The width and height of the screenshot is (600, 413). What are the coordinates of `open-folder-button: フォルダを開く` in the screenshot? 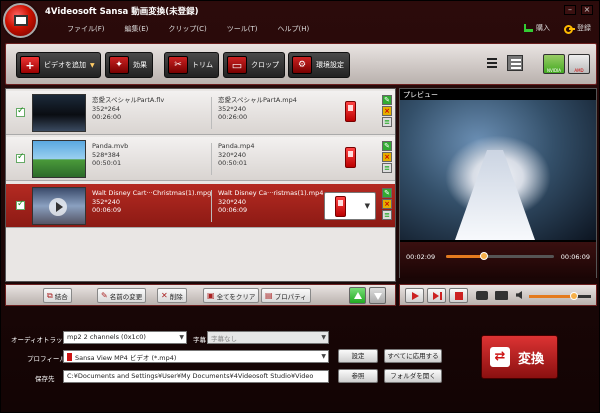 It's located at (413, 376).